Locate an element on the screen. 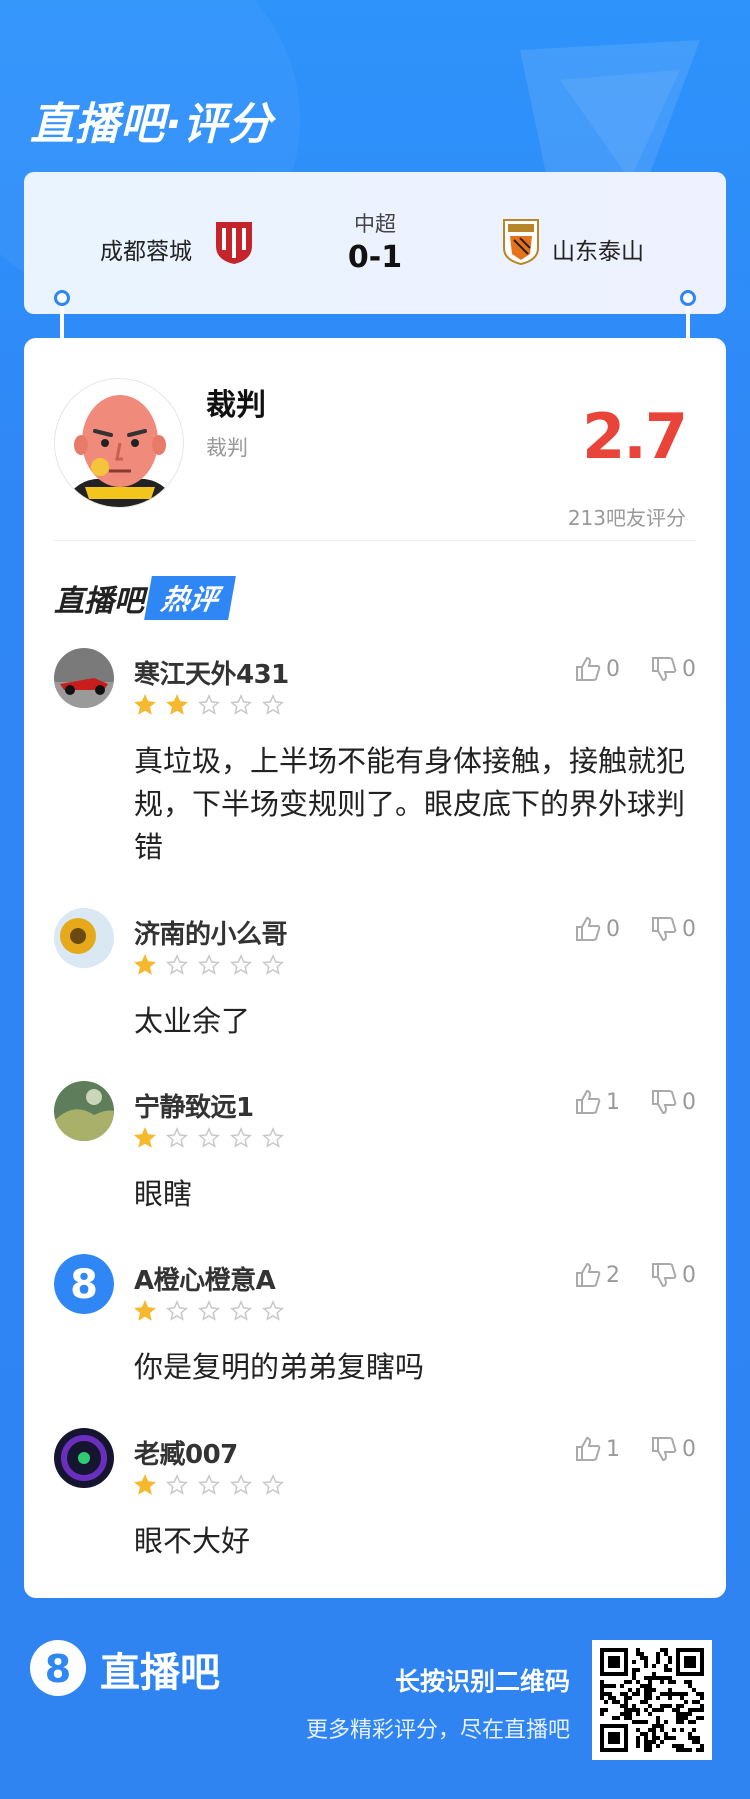 The image size is (750, 1799). comment-text: 你是复明的弟弟复瞎吗 is located at coordinates (279, 1367).